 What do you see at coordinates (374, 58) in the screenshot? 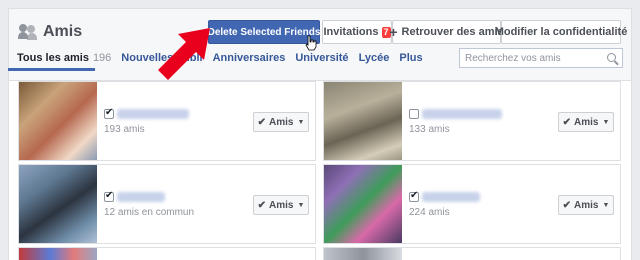
I see `tab-high-school: Lycée` at bounding box center [374, 58].